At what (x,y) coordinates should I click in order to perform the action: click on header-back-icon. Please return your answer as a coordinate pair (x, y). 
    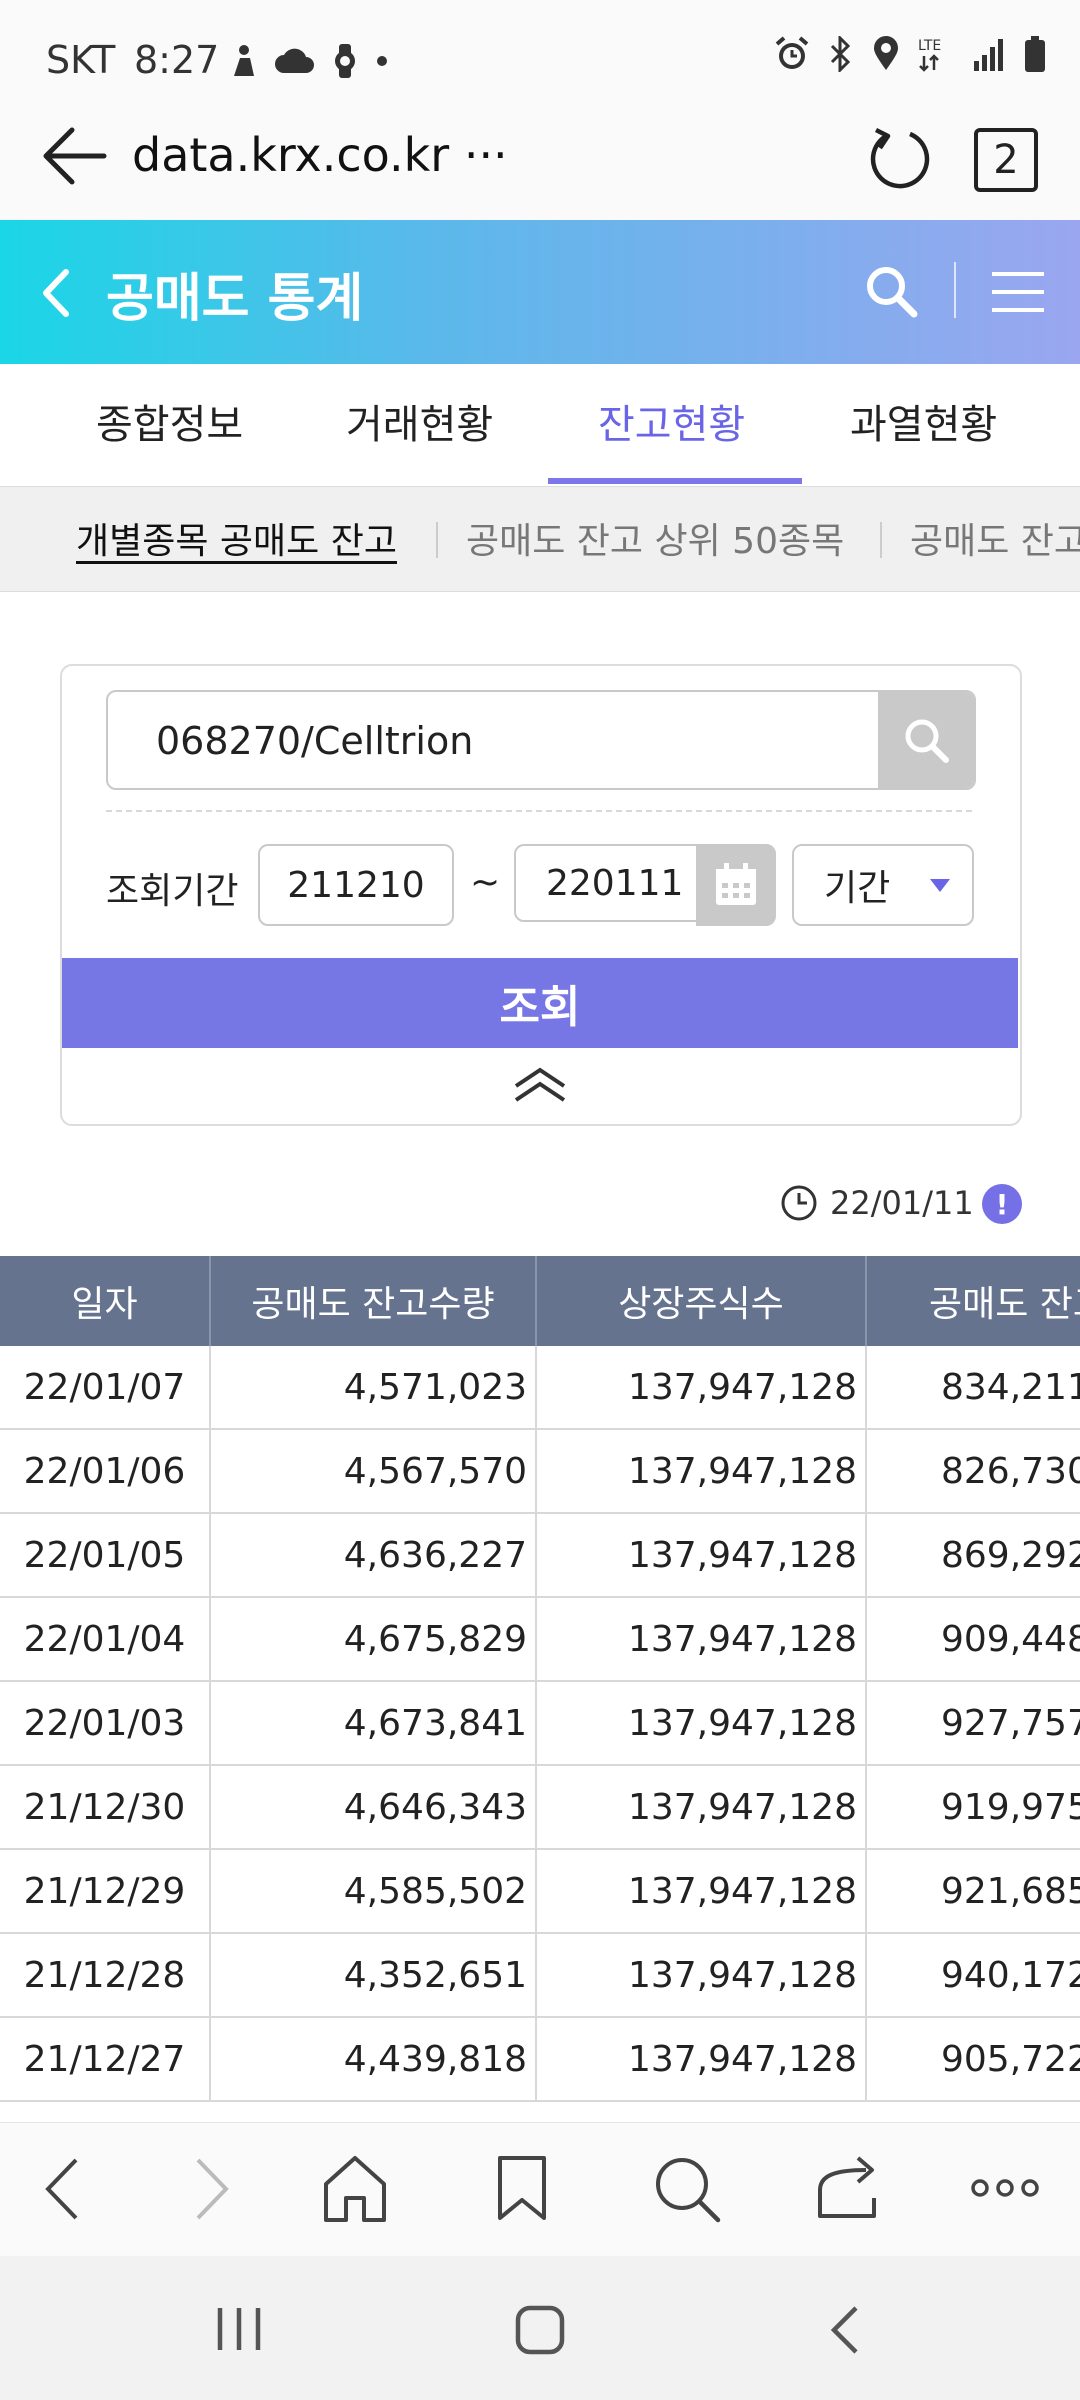
    Looking at the image, I should click on (55, 293).